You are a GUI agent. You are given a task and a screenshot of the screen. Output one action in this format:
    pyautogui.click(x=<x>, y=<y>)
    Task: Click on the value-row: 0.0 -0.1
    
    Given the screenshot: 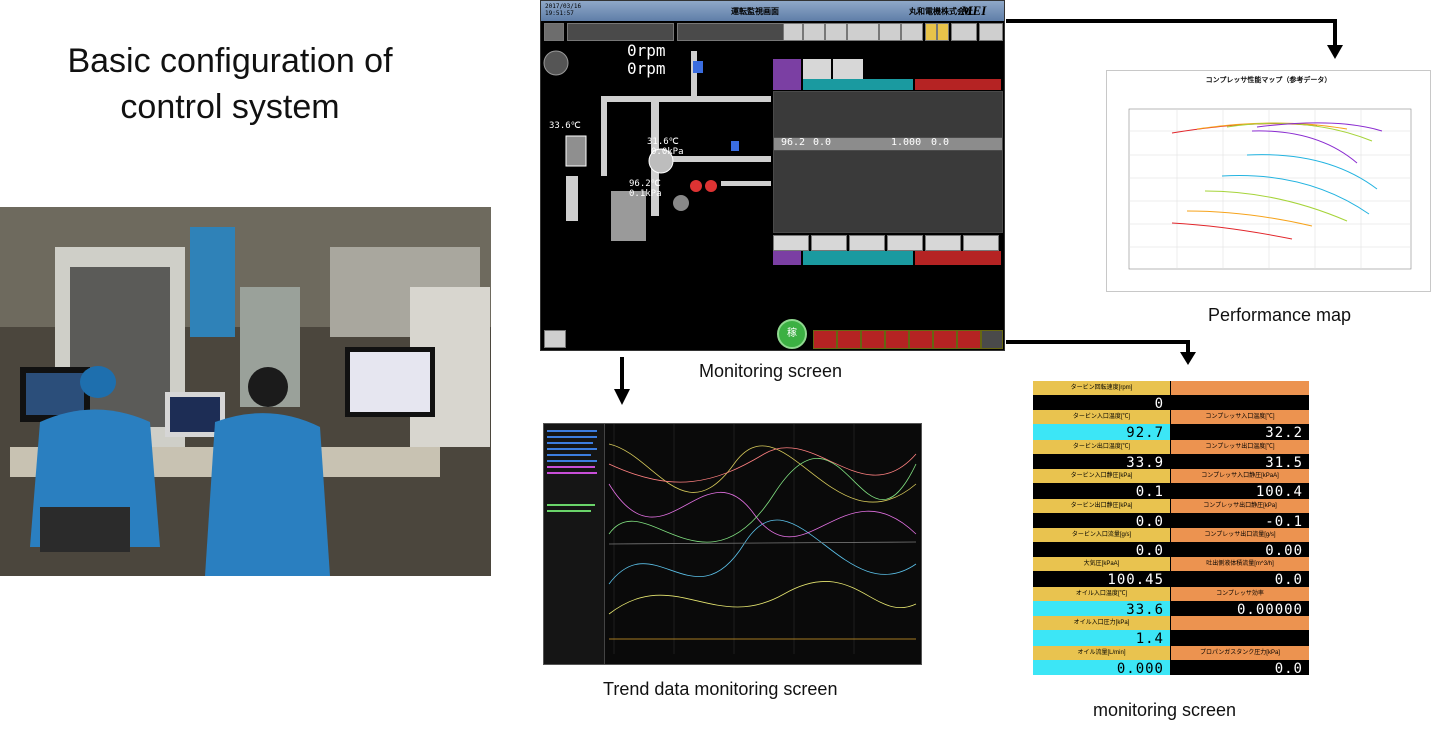 What is the action you would take?
    pyautogui.click(x=1171, y=522)
    